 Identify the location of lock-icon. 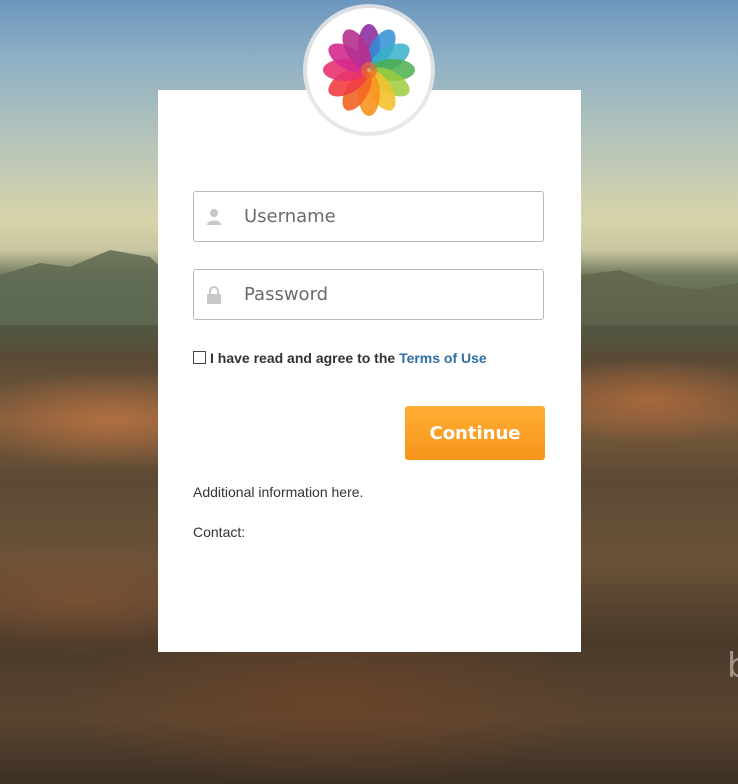
(214, 295).